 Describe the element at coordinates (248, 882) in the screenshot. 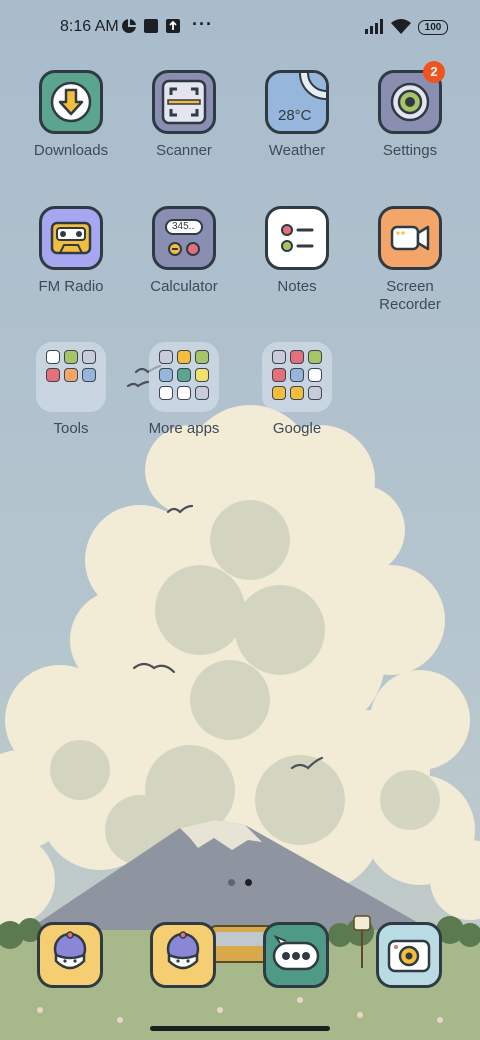

I see `page-dot-active` at that location.